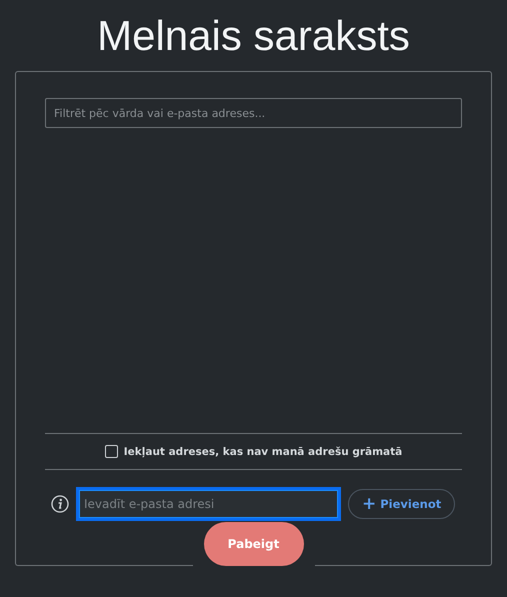 The height and width of the screenshot is (597, 507). What do you see at coordinates (254, 544) in the screenshot?
I see `finish-button: Pabeigt` at bounding box center [254, 544].